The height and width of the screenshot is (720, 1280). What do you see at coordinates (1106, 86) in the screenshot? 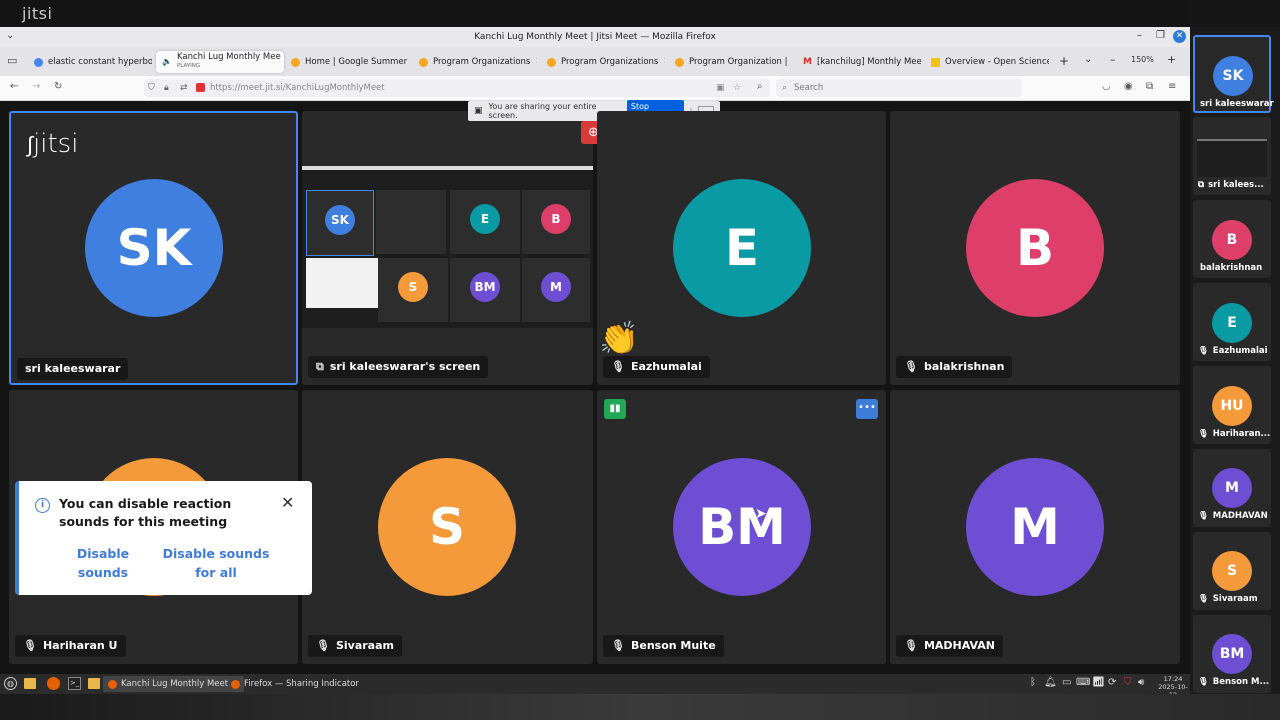
I see `pocket-icon: ◡` at bounding box center [1106, 86].